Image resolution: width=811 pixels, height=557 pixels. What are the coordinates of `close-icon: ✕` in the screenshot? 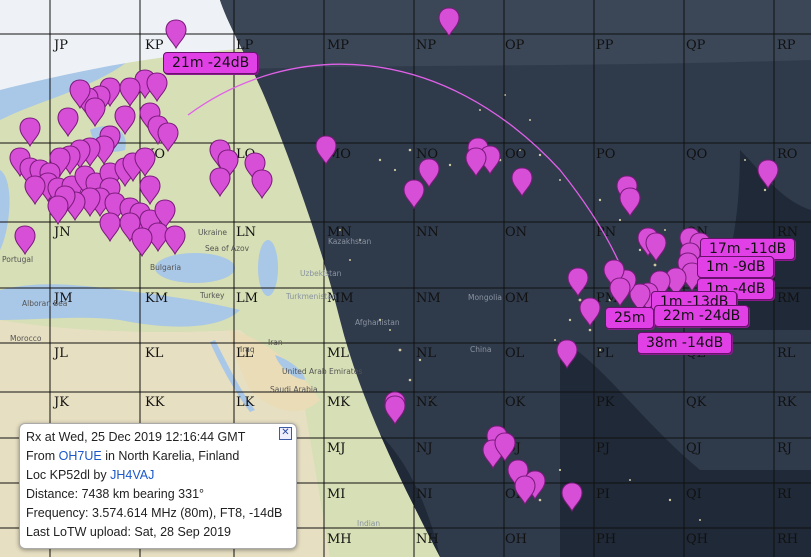 It's located at (285, 433).